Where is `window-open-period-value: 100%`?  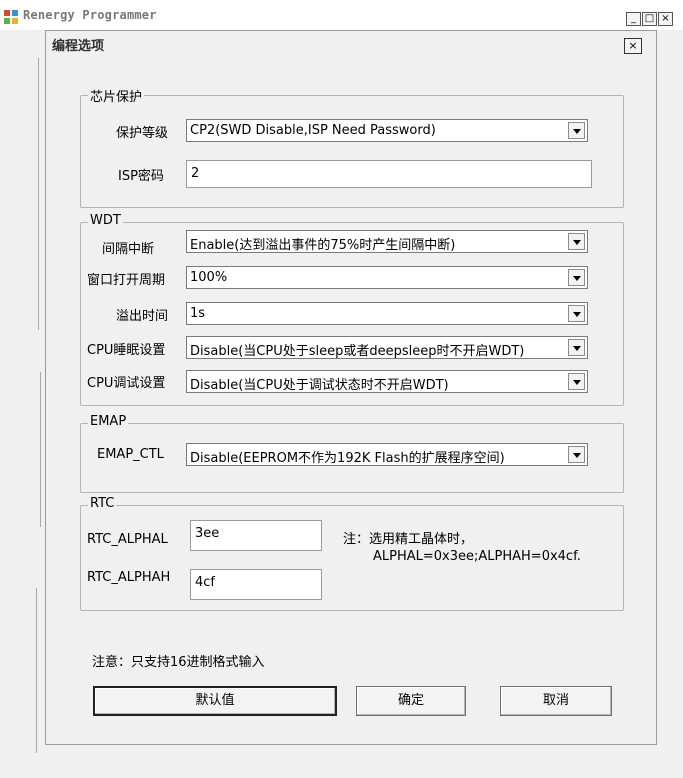 window-open-period-value: 100% is located at coordinates (209, 277).